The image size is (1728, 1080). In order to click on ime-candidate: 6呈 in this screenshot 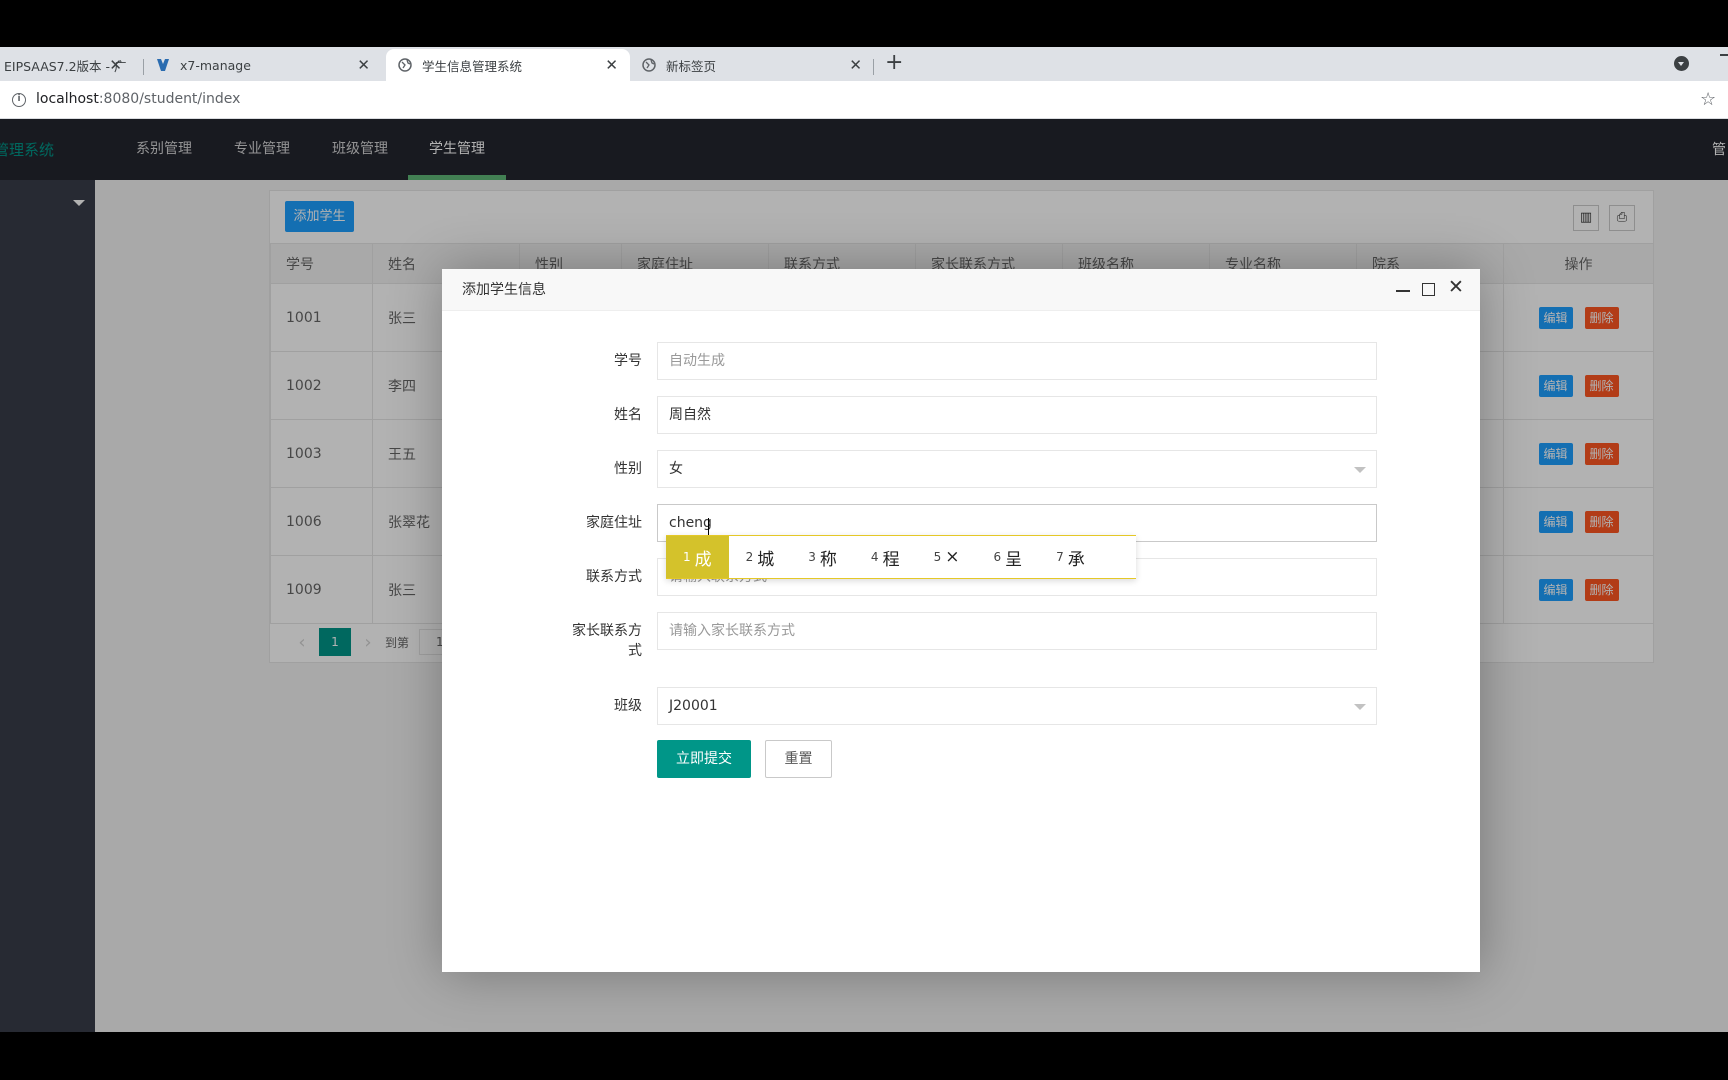, I will do `click(1007, 557)`.